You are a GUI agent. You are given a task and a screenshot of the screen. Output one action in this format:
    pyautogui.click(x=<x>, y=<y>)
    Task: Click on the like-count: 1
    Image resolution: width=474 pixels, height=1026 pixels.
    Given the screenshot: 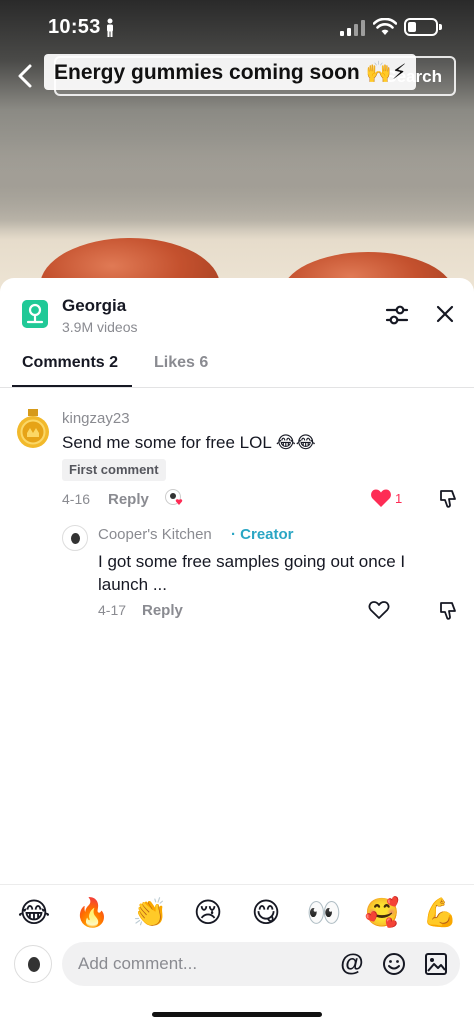 What is the action you would take?
    pyautogui.click(x=399, y=498)
    